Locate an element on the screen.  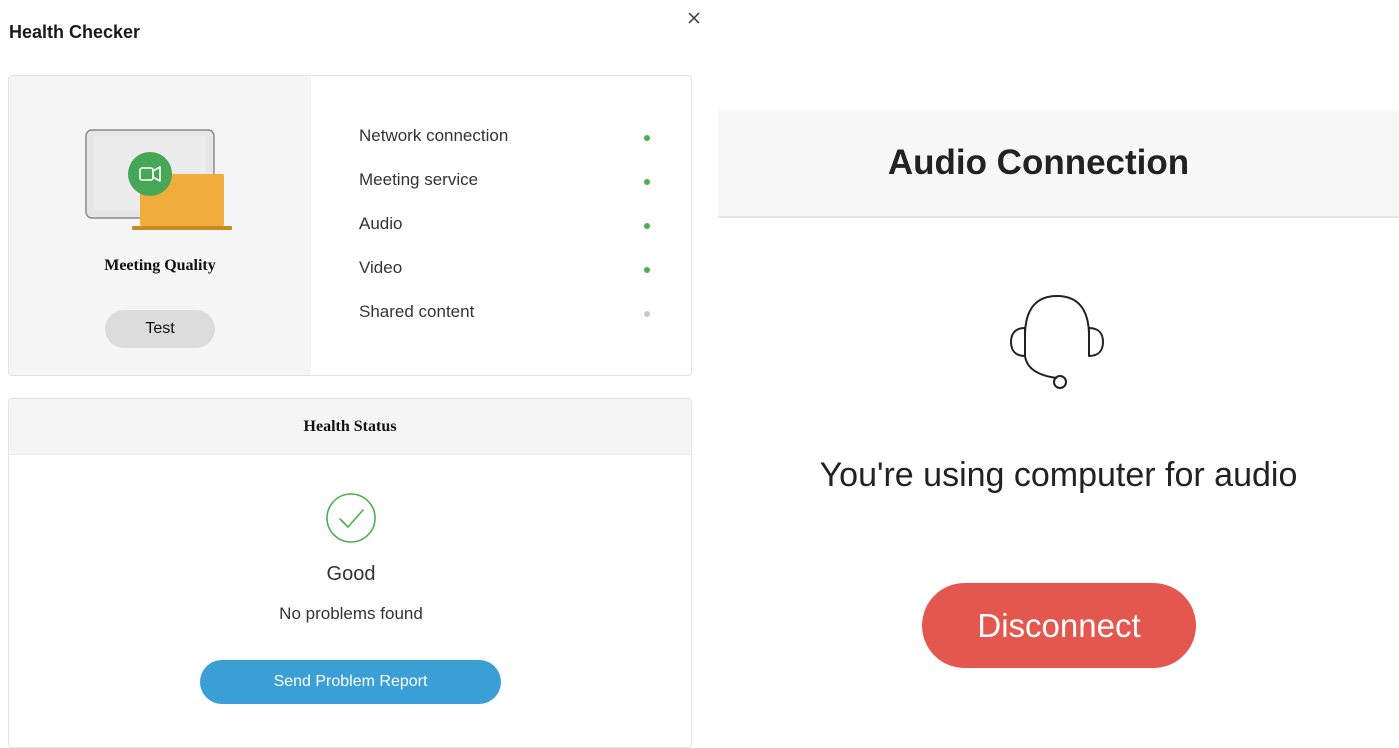
check-item-audio: Audio is located at coordinates (509, 236).